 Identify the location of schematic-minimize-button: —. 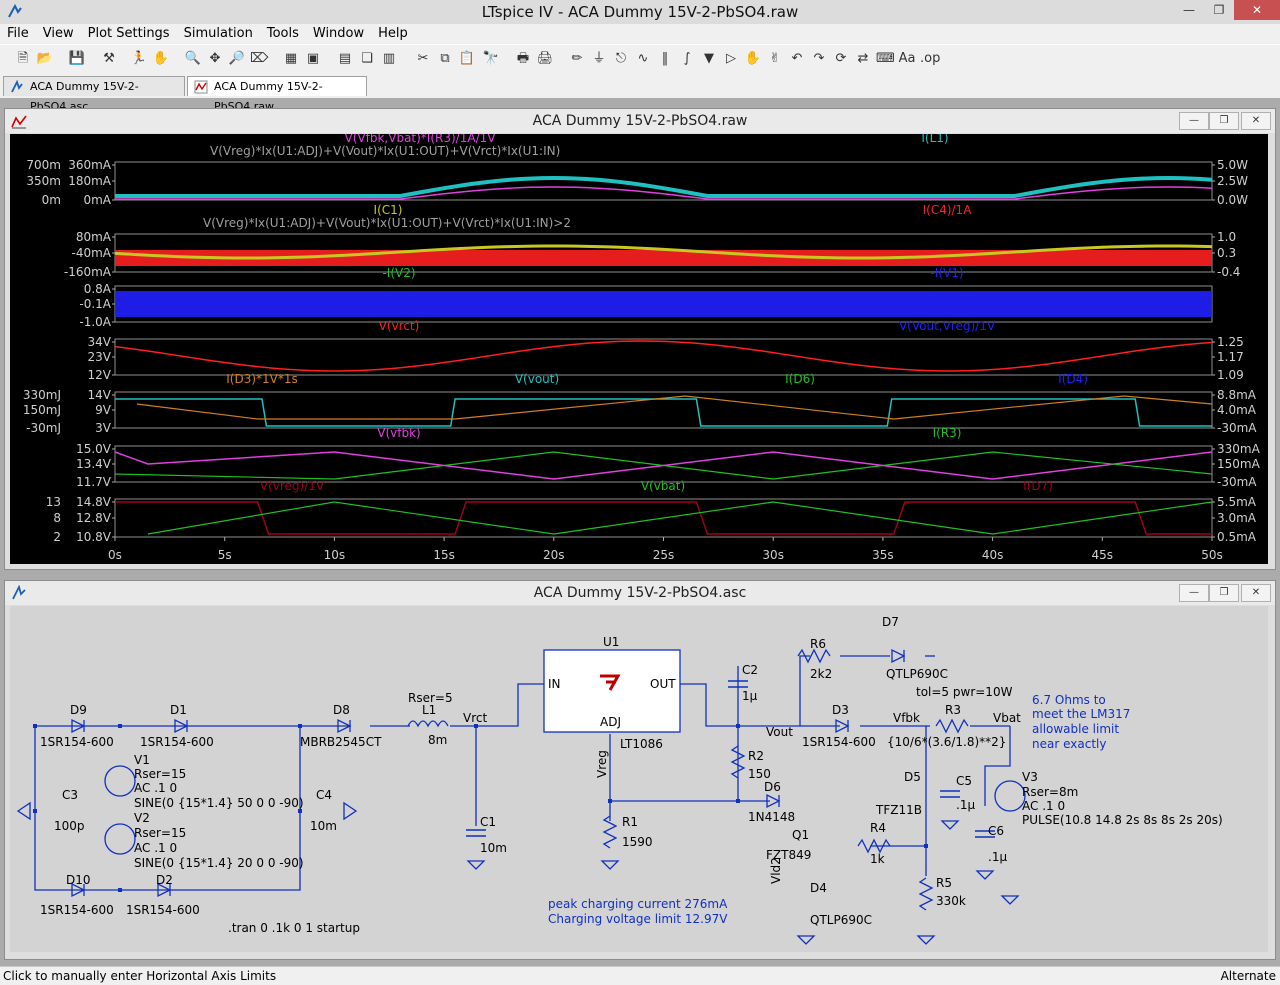
(1194, 593).